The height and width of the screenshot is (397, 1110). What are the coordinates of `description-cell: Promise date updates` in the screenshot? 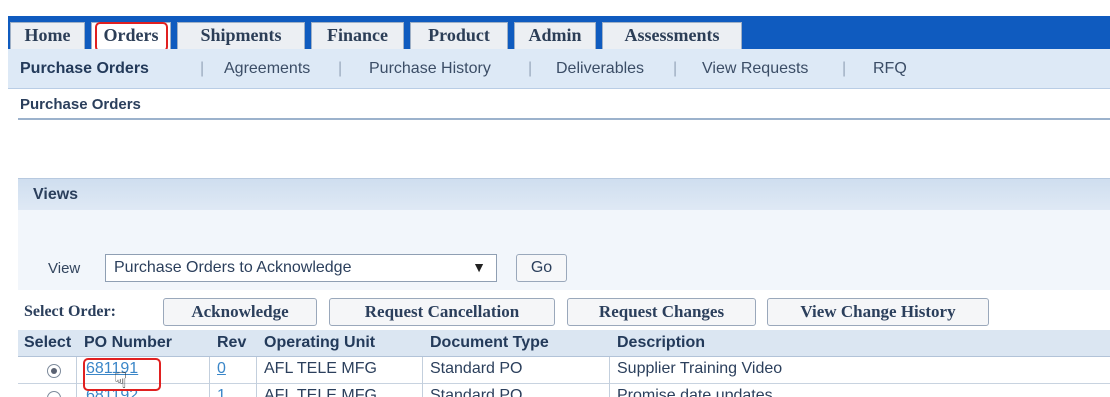 It's located at (695, 392).